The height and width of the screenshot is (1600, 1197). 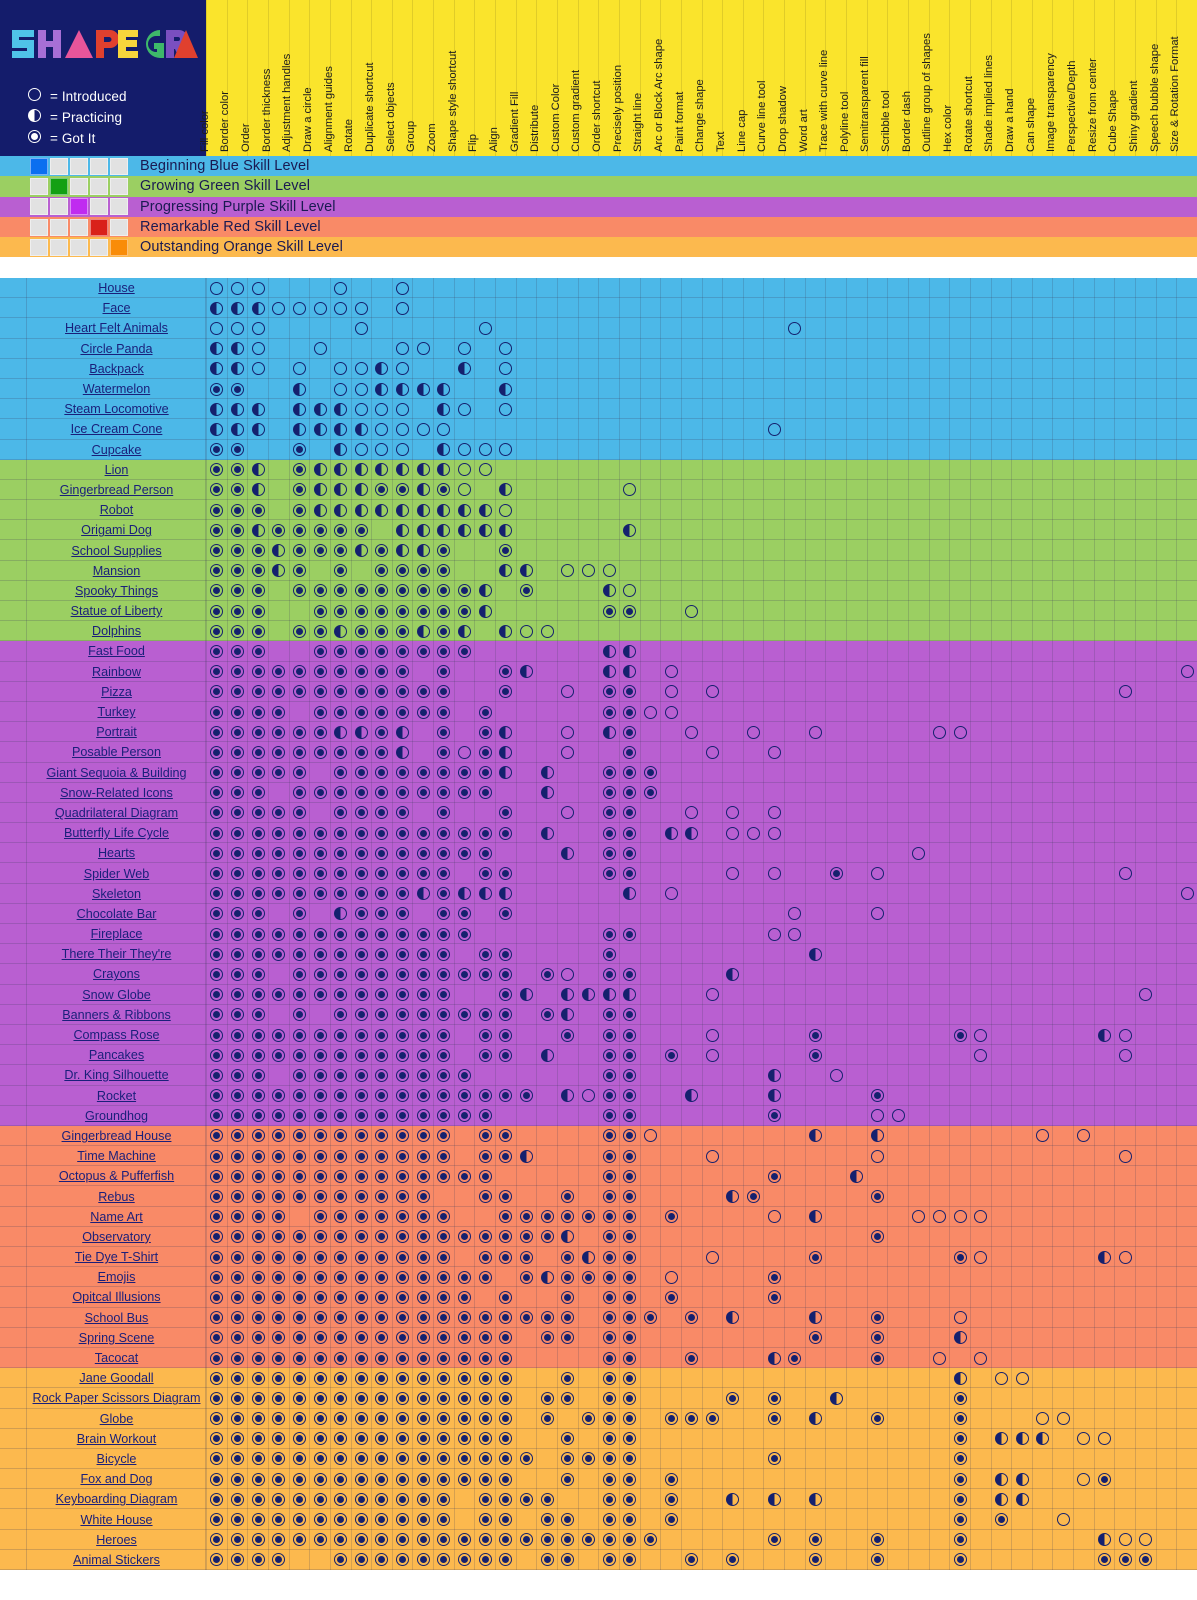 I want to click on shapegram-link: Name Art, so click(x=116, y=1217).